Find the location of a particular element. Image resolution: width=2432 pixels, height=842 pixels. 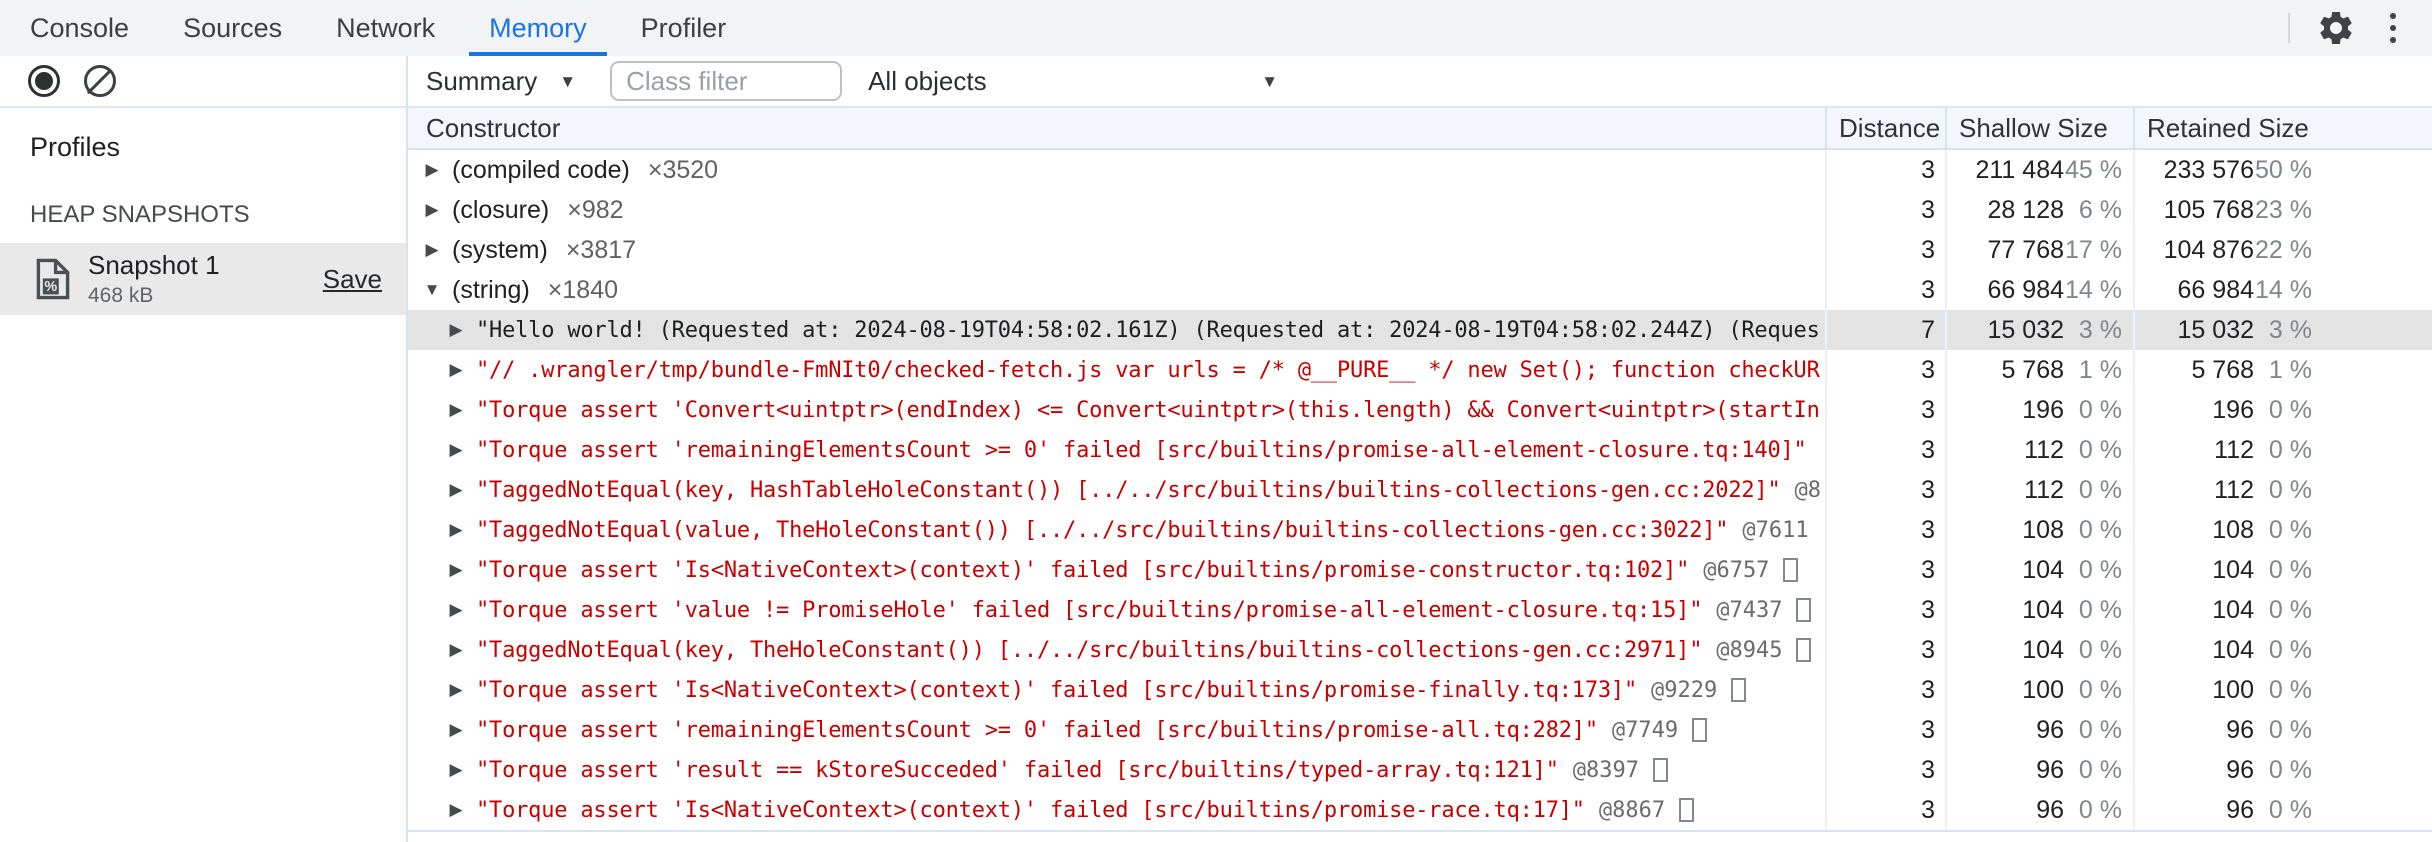

table-row-constructor-group: ▼ (string) ×1840 3 66 984 14 % 66 984 14 % is located at coordinates (1420, 290).